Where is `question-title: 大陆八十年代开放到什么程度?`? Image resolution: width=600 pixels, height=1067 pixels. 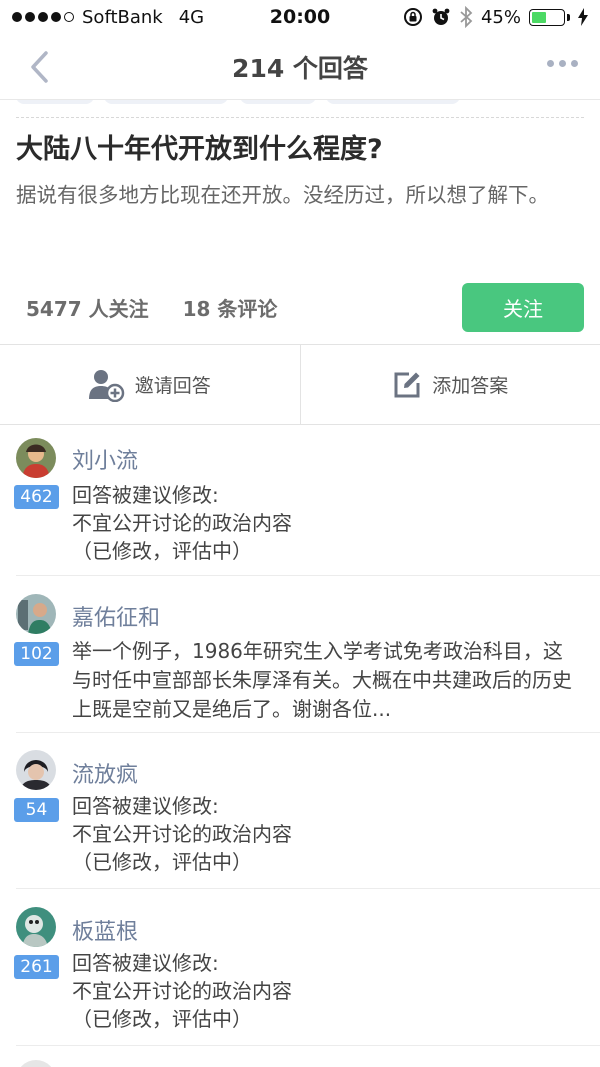 question-title: 大陆八十年代开放到什么程度? is located at coordinates (199, 149).